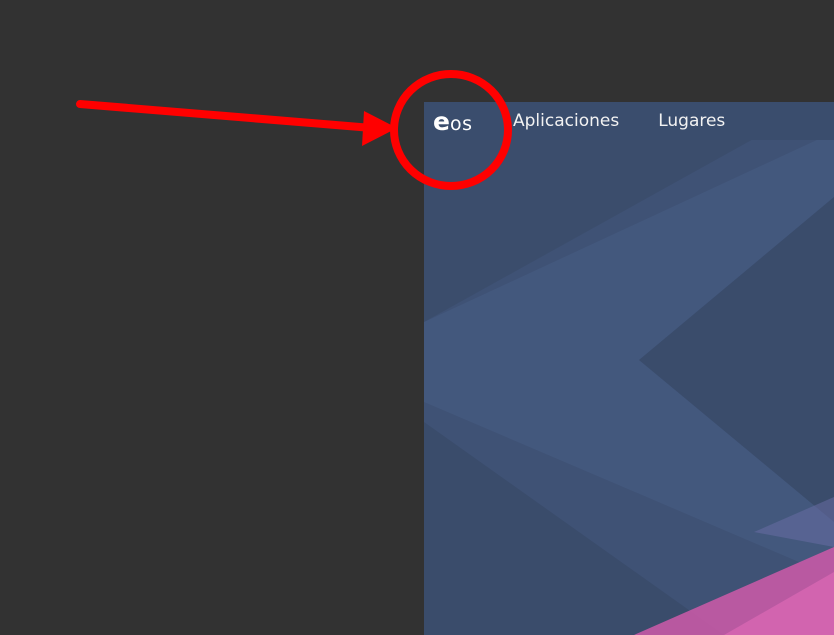 Image resolution: width=834 pixels, height=635 pixels. I want to click on menu-places: Lugares, so click(691, 121).